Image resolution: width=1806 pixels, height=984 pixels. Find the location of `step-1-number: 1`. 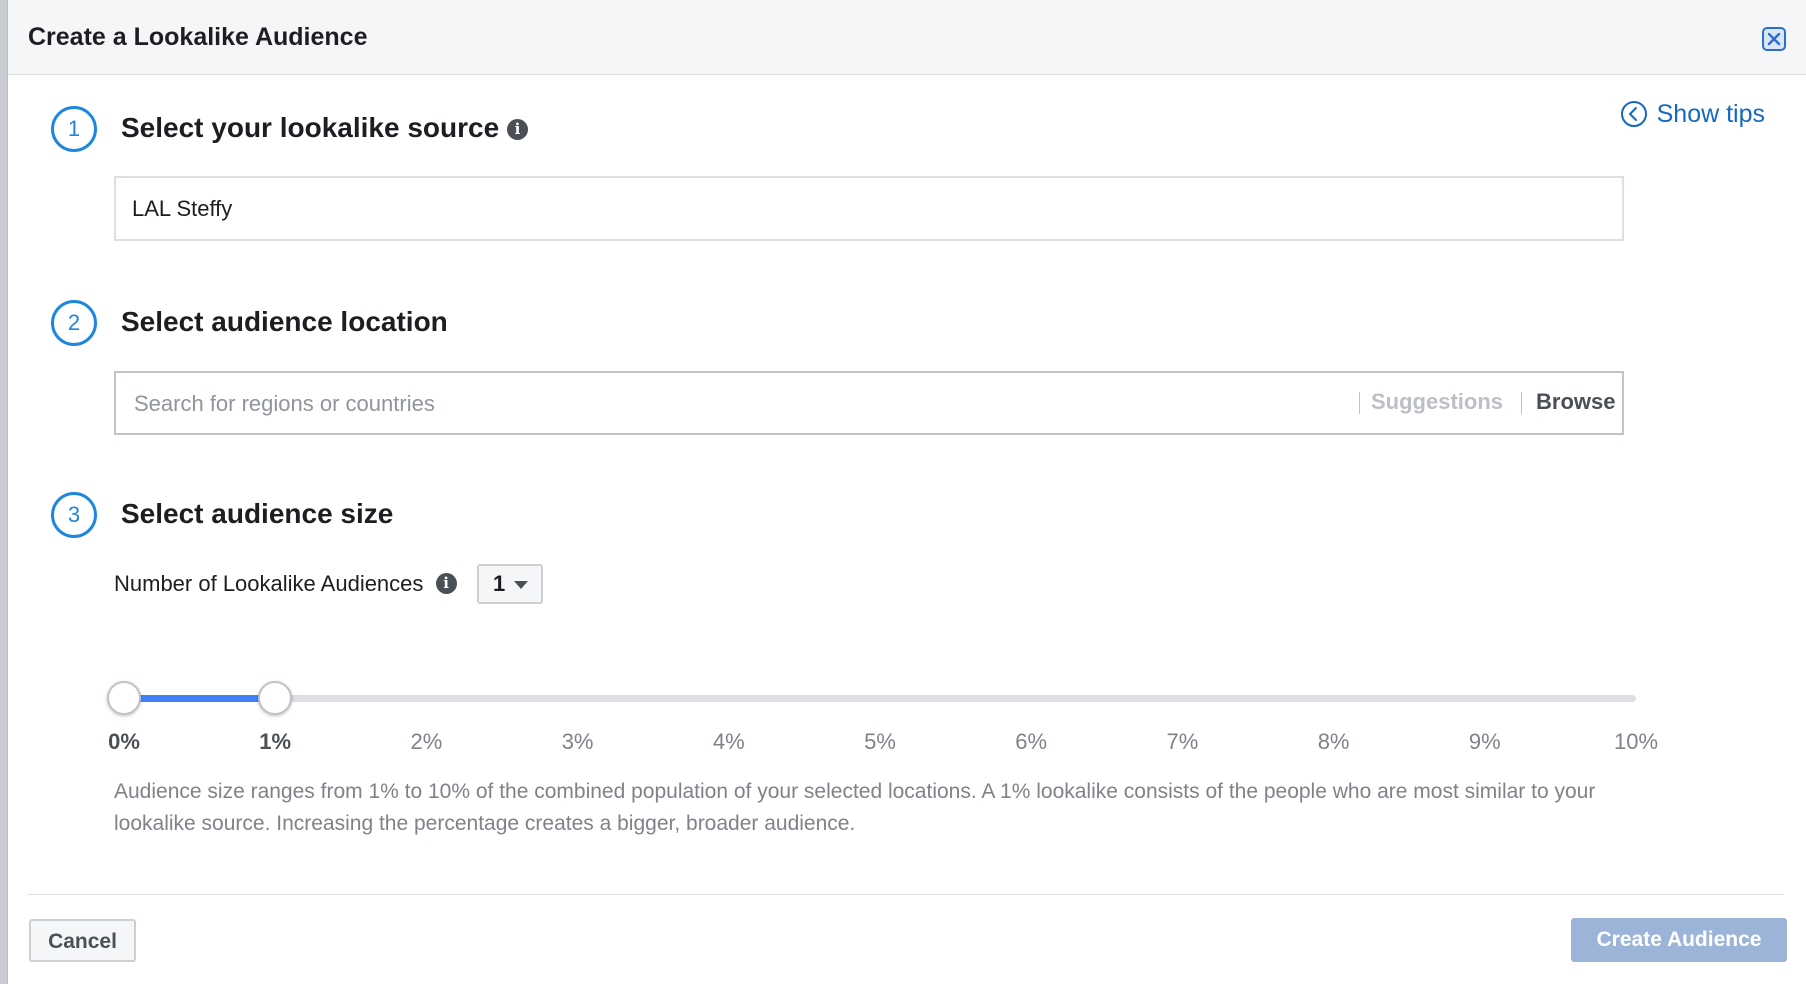

step-1-number: 1 is located at coordinates (74, 129).